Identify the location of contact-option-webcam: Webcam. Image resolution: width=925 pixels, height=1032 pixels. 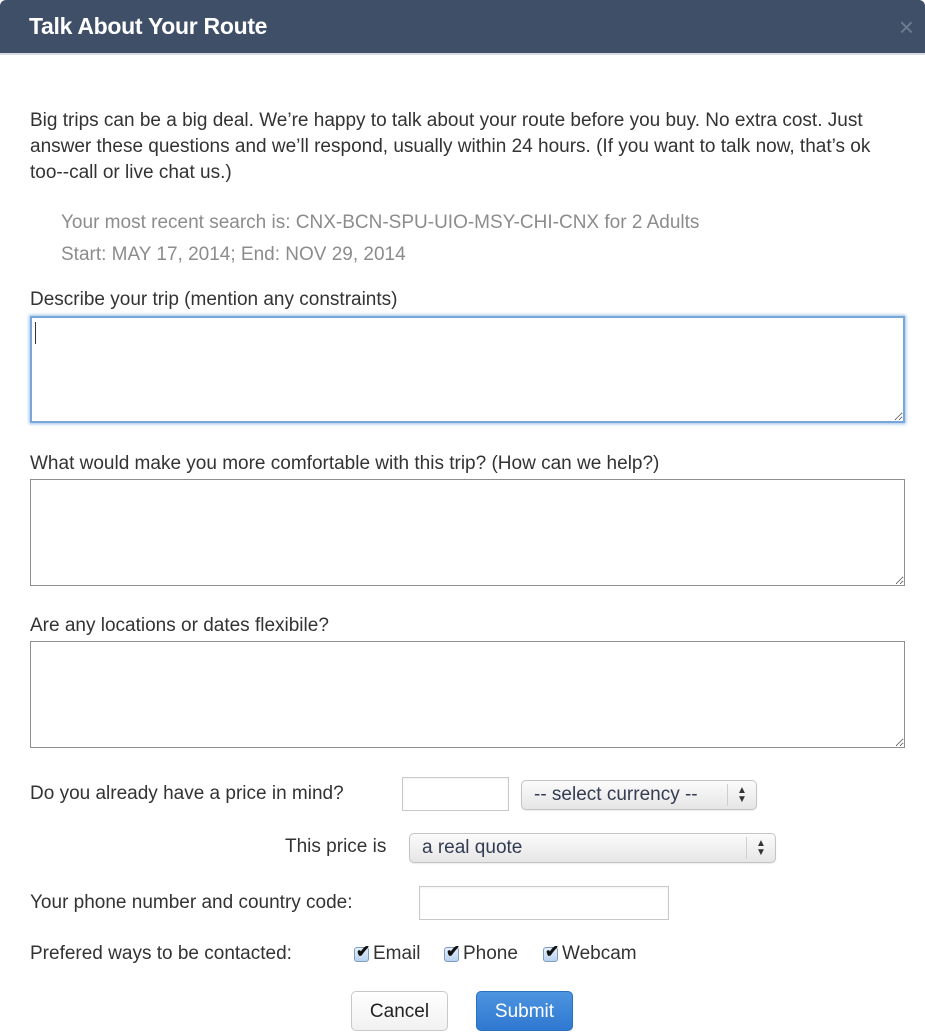
(590, 953).